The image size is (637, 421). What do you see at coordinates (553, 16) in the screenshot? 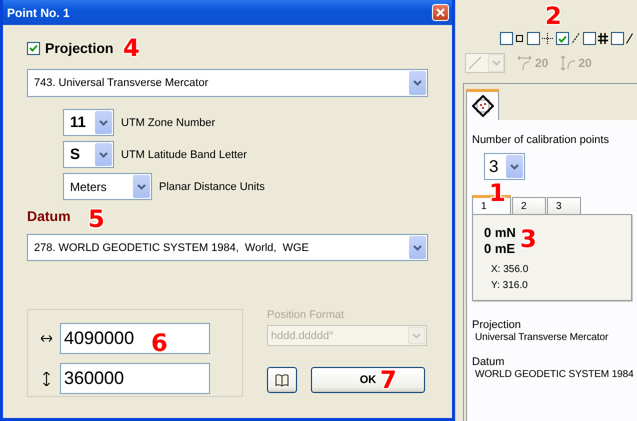
I see `callout-number: 2` at bounding box center [553, 16].